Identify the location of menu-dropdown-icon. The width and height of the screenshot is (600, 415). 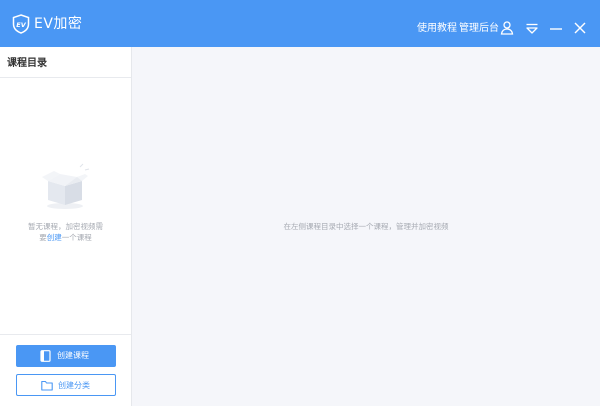
(532, 28).